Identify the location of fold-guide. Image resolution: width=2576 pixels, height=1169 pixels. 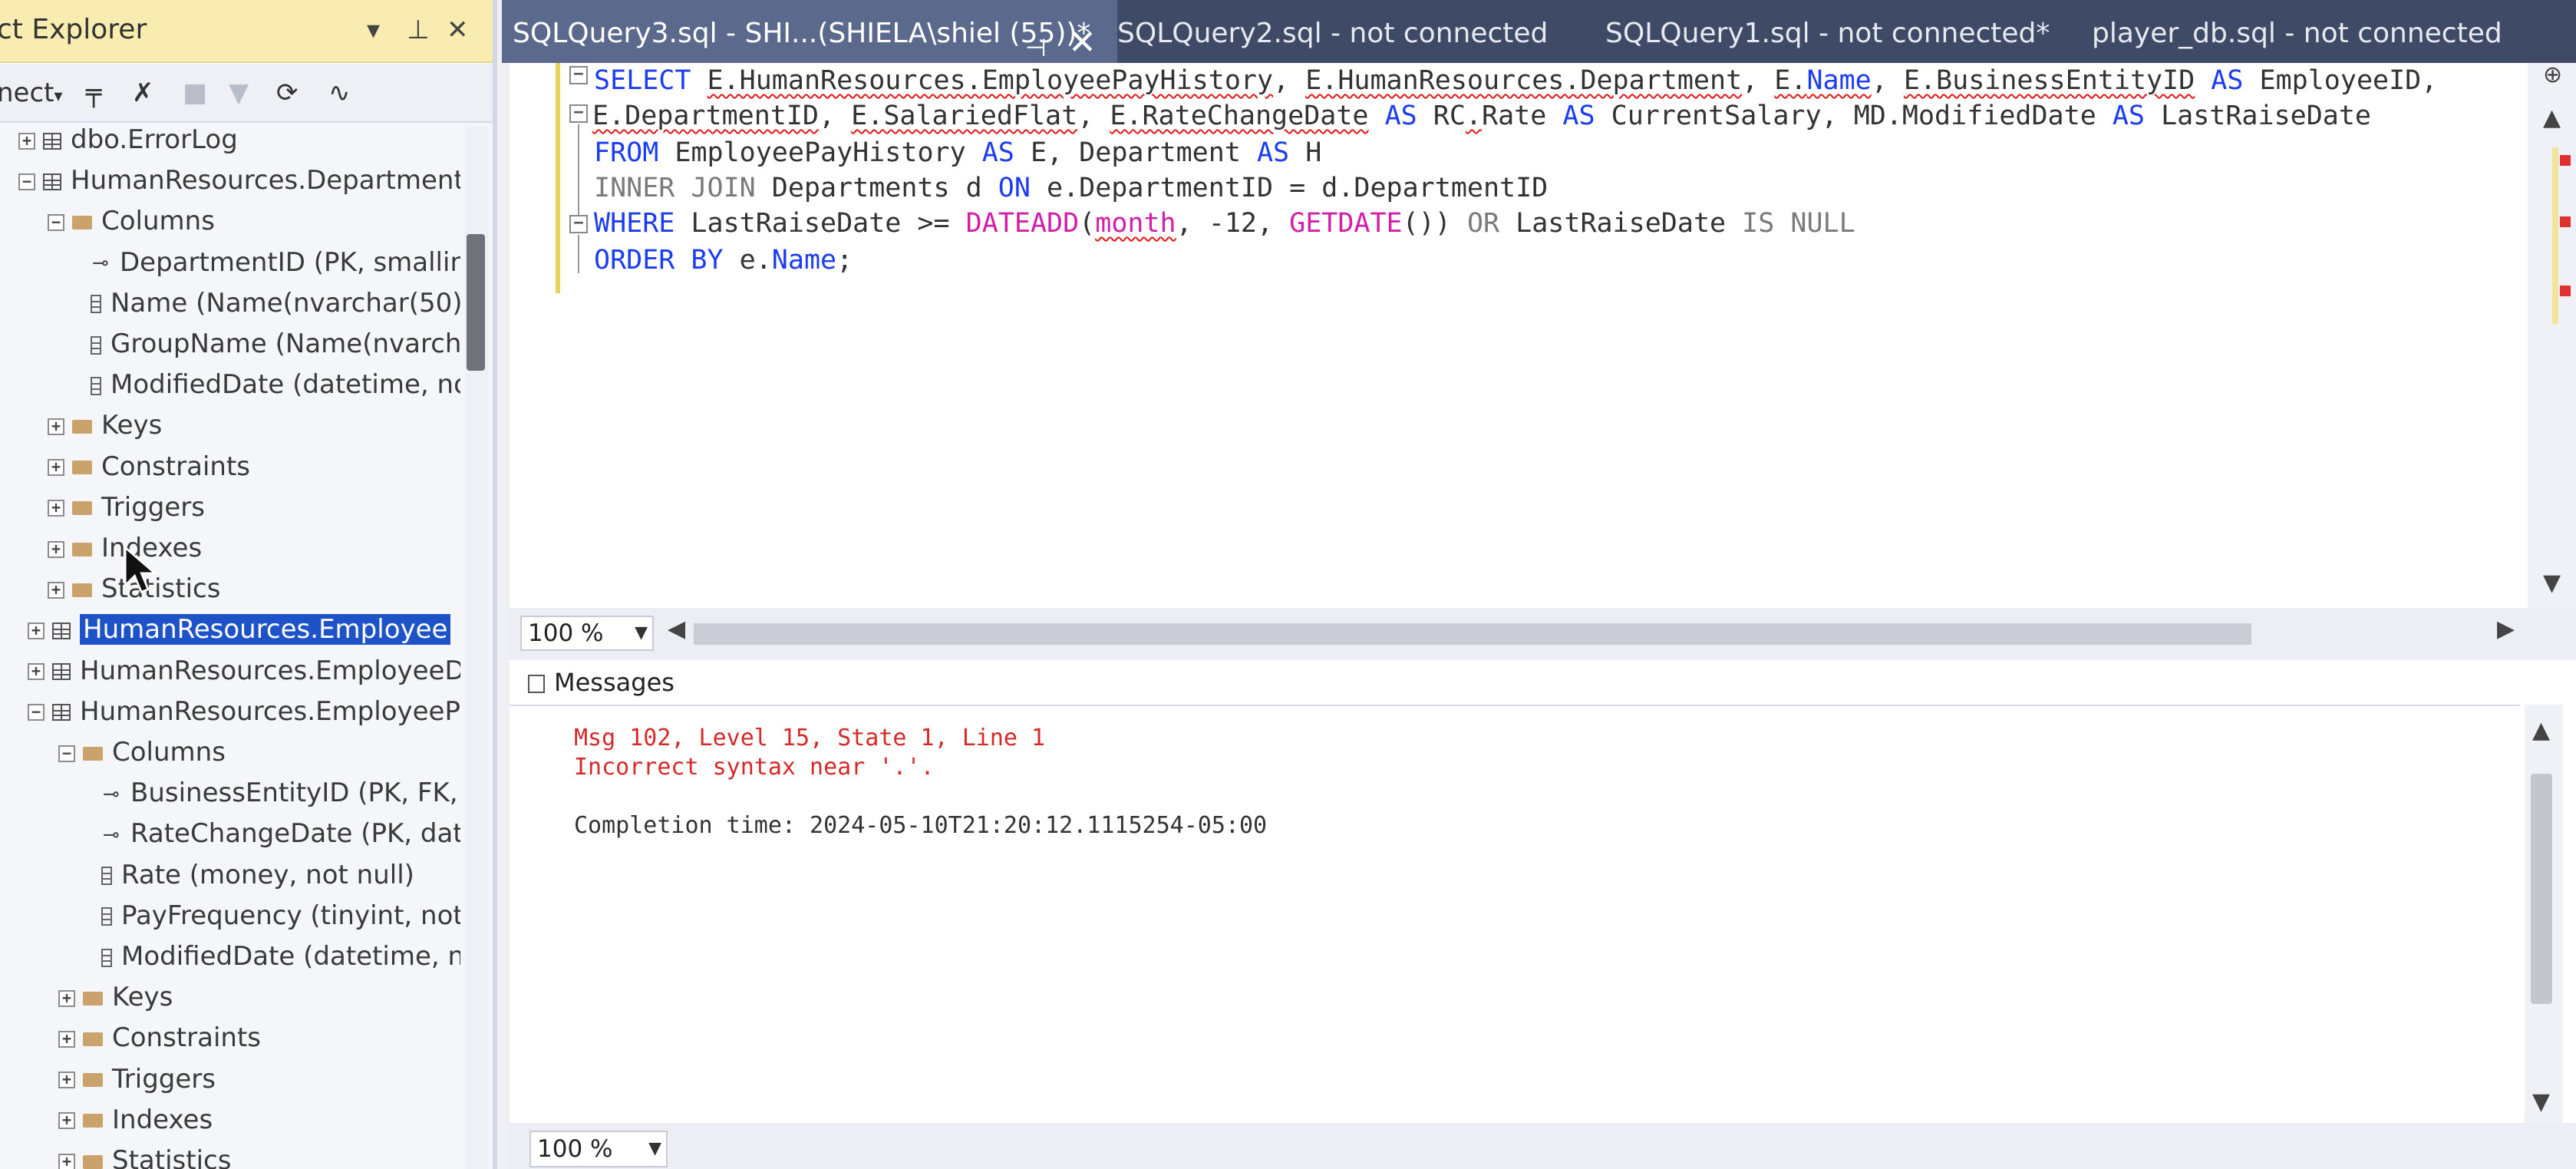
(578, 169).